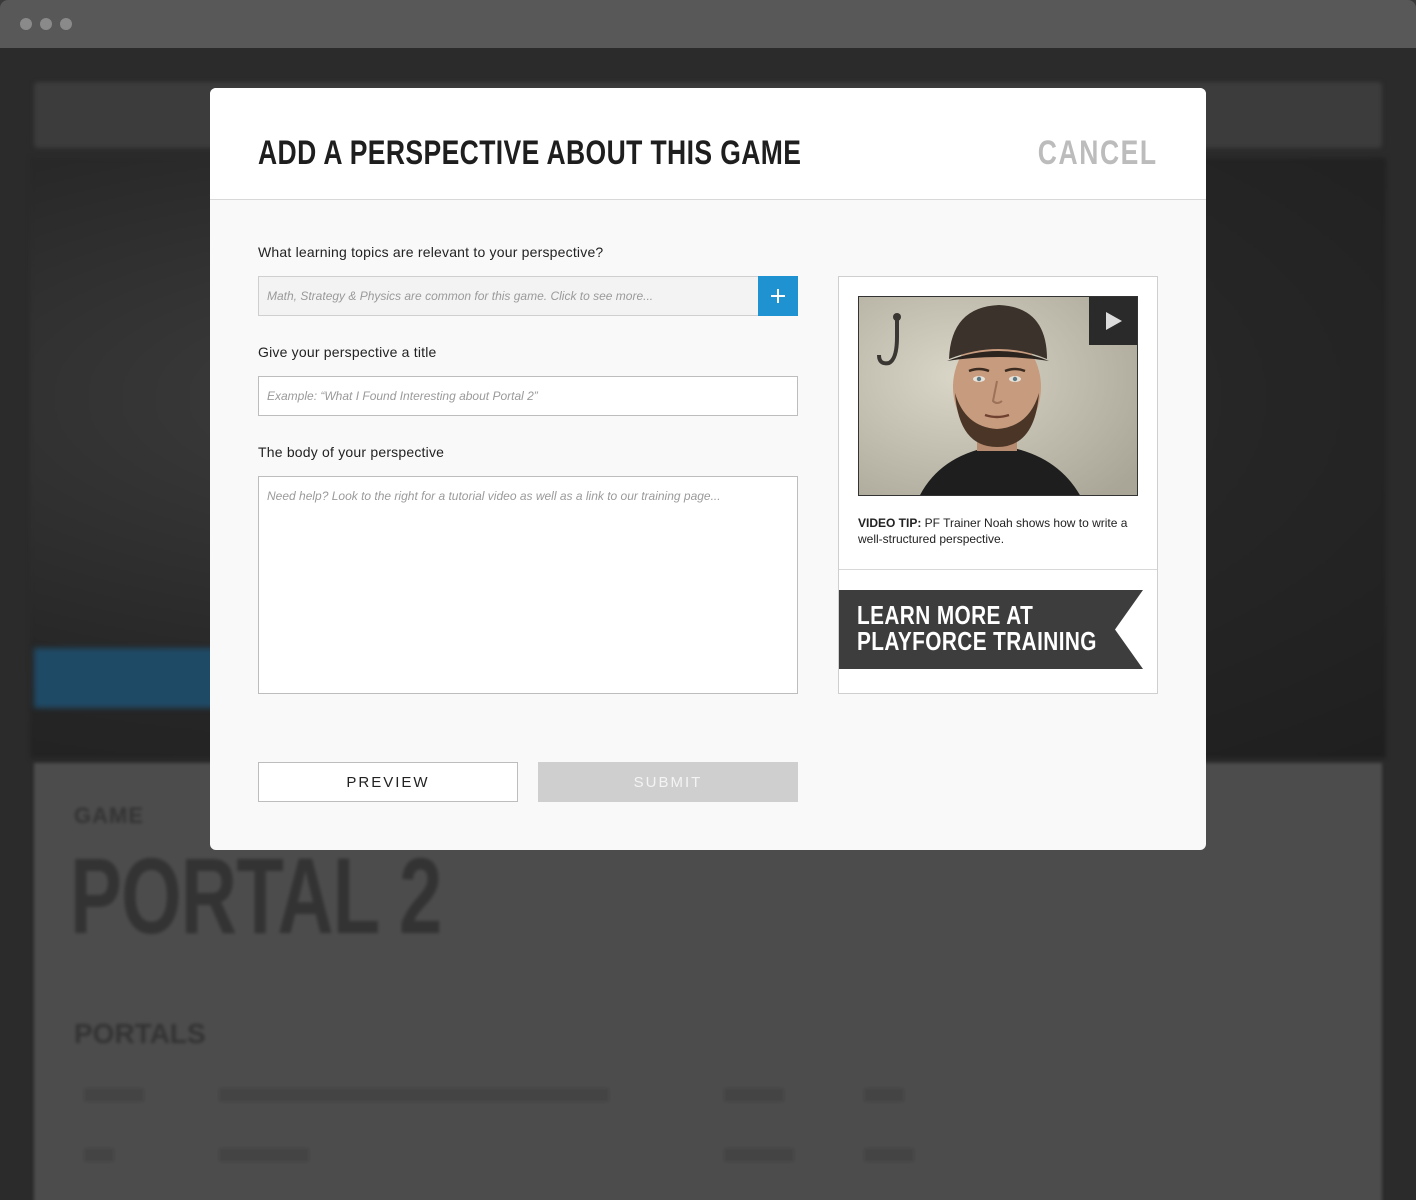  Describe the element at coordinates (388, 782) in the screenshot. I see `preview-button: PREVIEW` at that location.